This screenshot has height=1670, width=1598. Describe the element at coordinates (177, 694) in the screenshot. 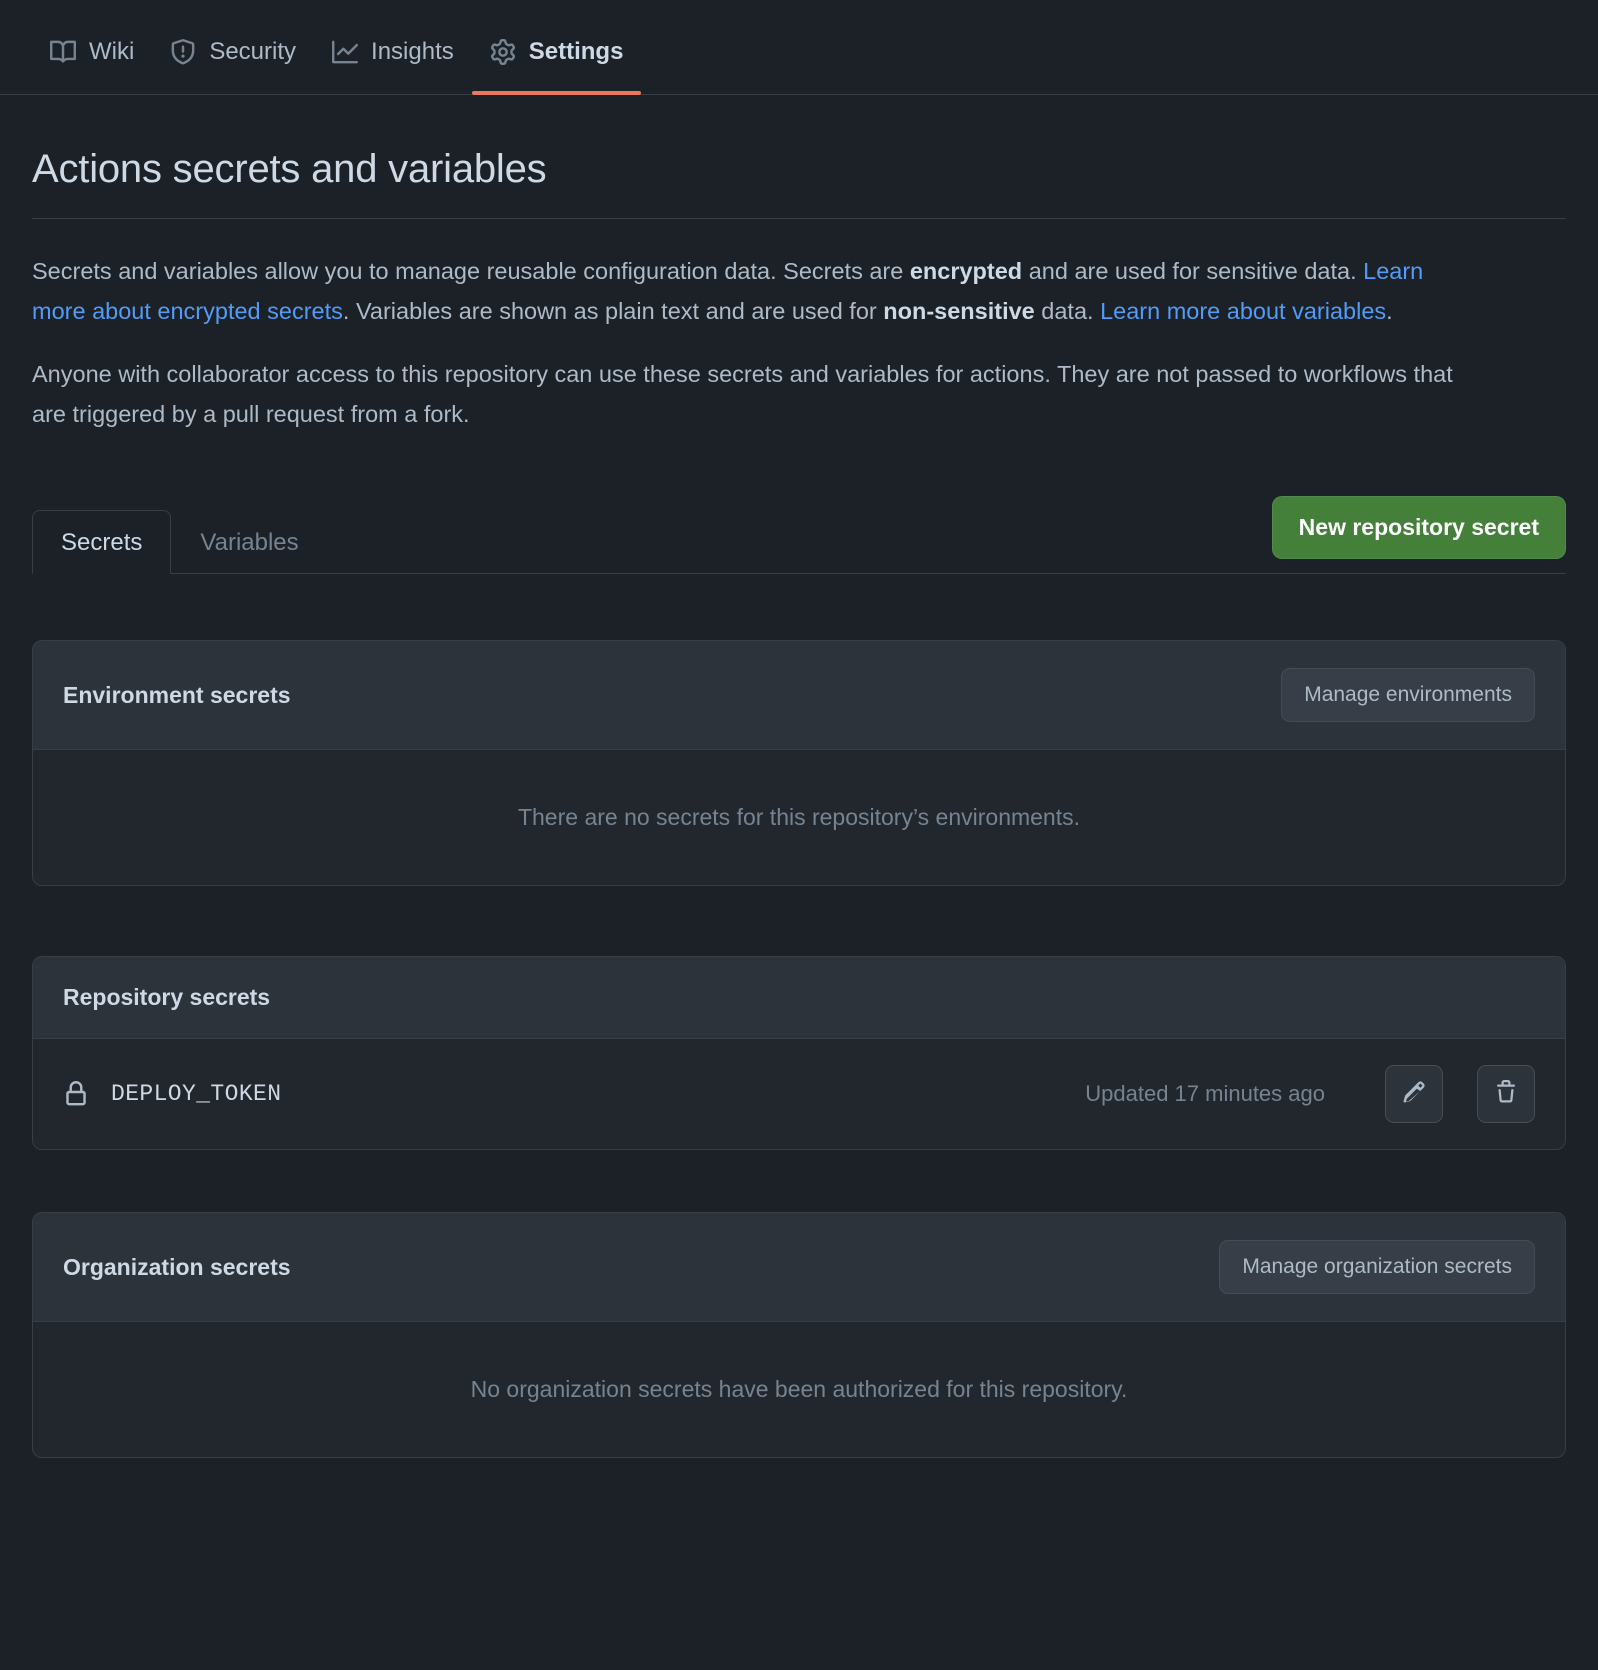

I see `environment-secrets-title: Environment secrets` at that location.